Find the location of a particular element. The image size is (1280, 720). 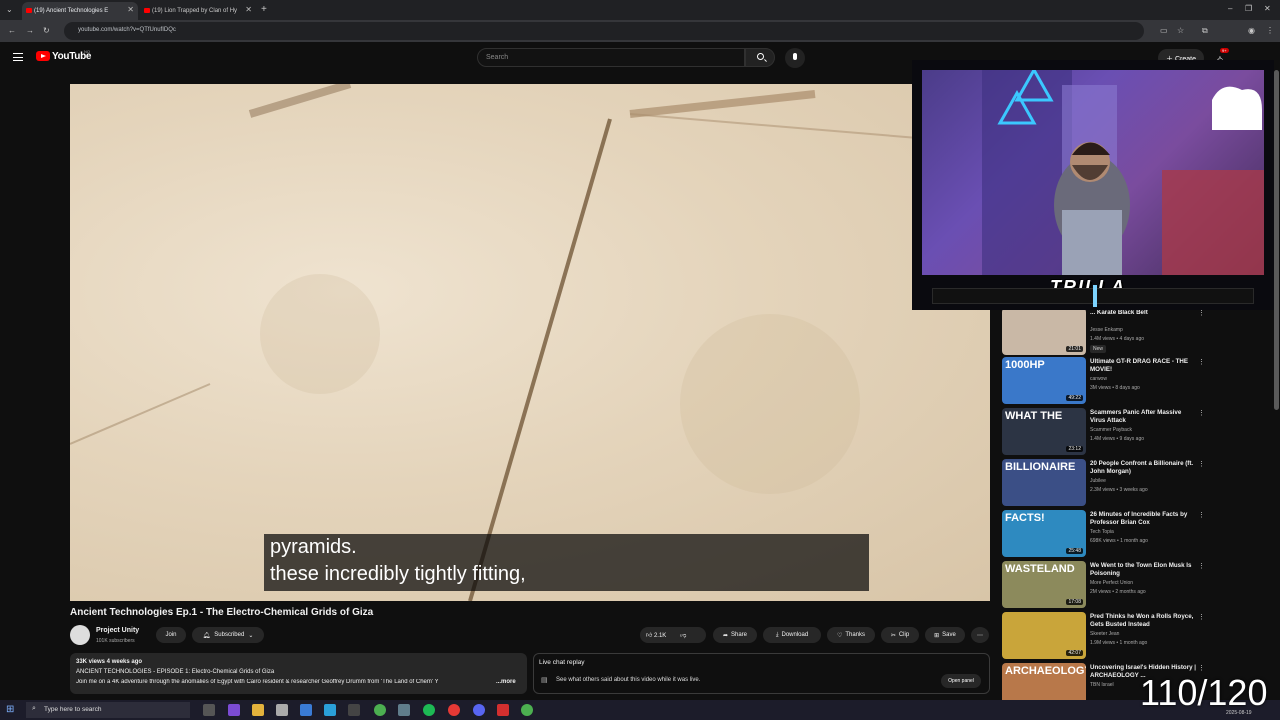

dislike-button: 👎︎ is located at coordinates (683, 635).